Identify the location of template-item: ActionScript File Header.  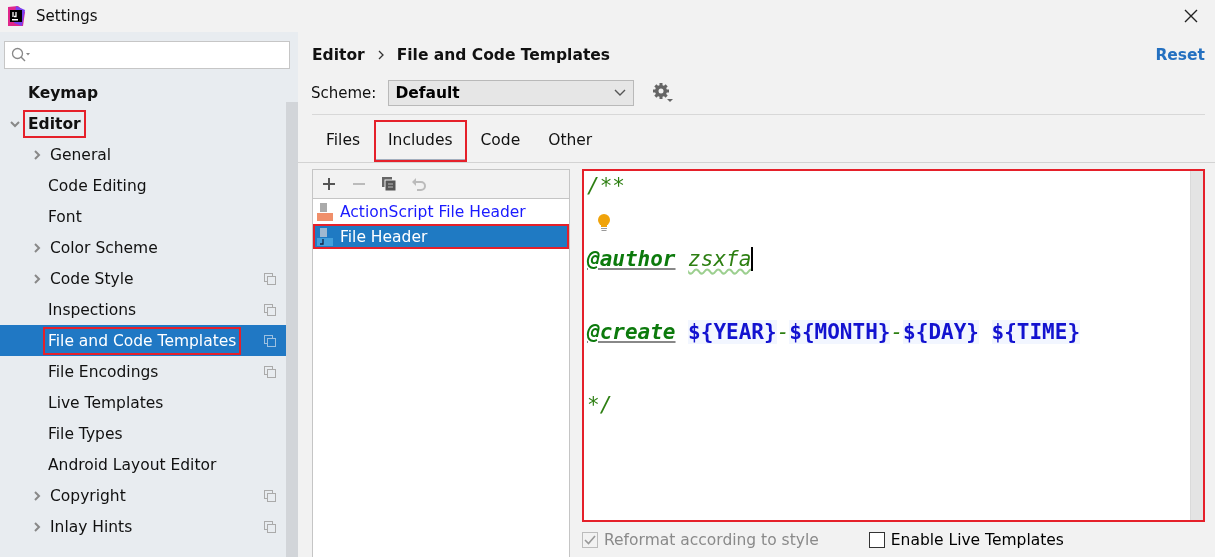
(441, 211).